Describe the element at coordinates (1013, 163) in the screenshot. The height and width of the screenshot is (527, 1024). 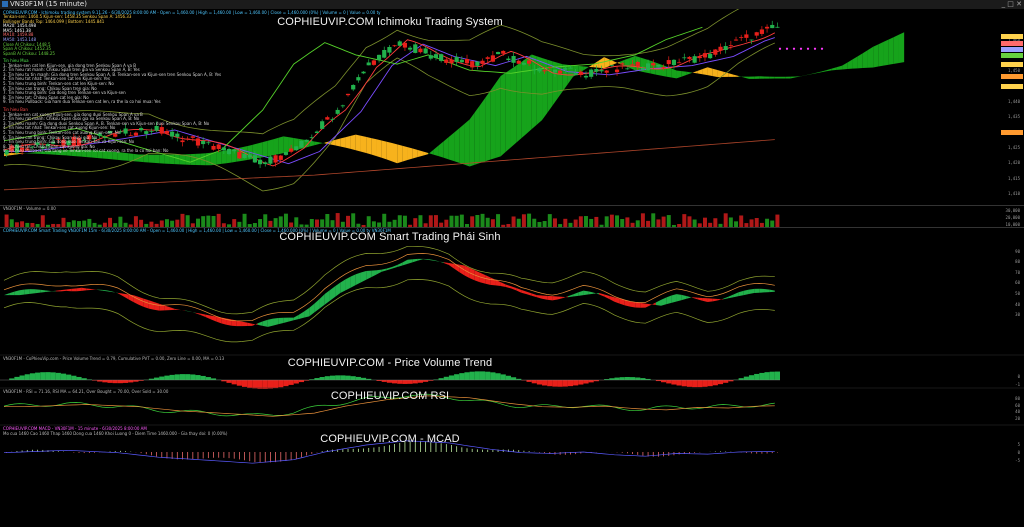
I see `price-axis-label: 1,420` at that location.